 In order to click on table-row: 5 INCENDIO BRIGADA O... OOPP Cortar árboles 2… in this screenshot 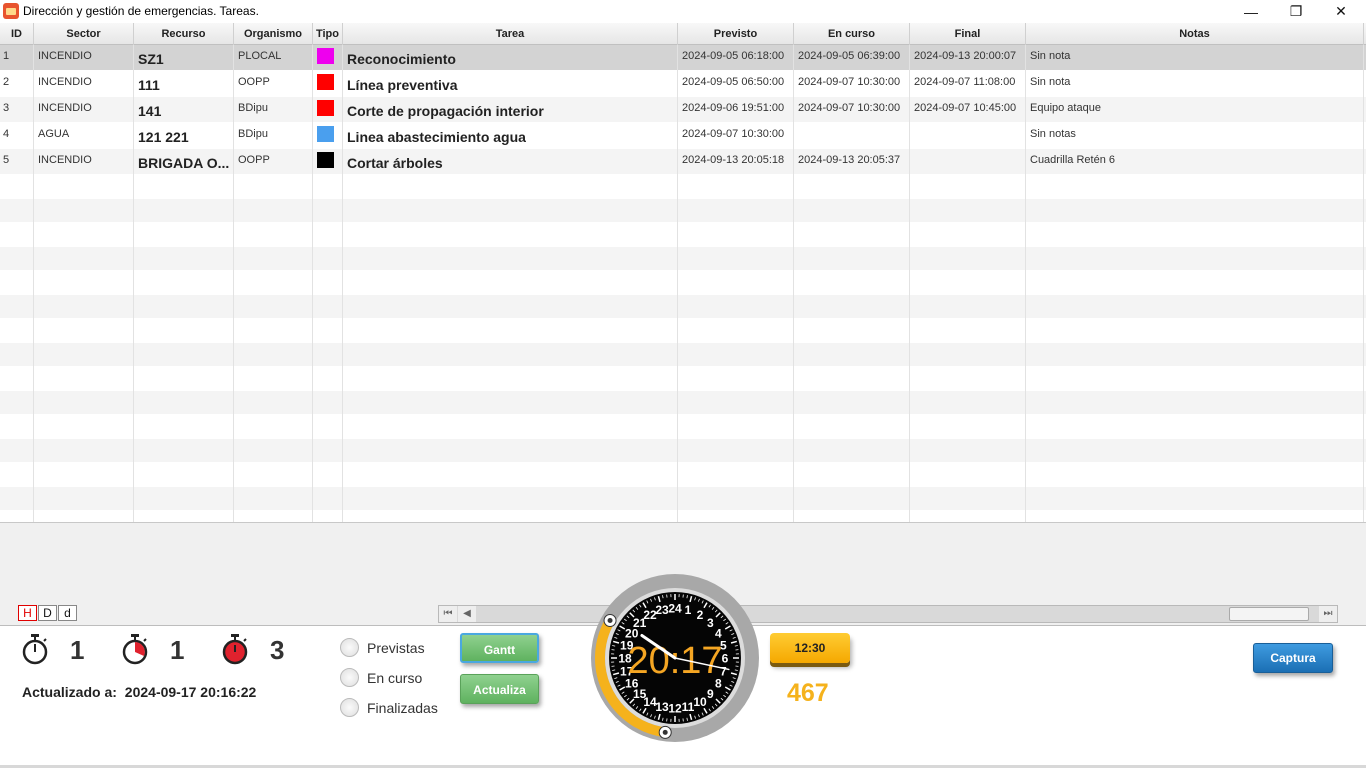, I will do `click(683, 162)`.